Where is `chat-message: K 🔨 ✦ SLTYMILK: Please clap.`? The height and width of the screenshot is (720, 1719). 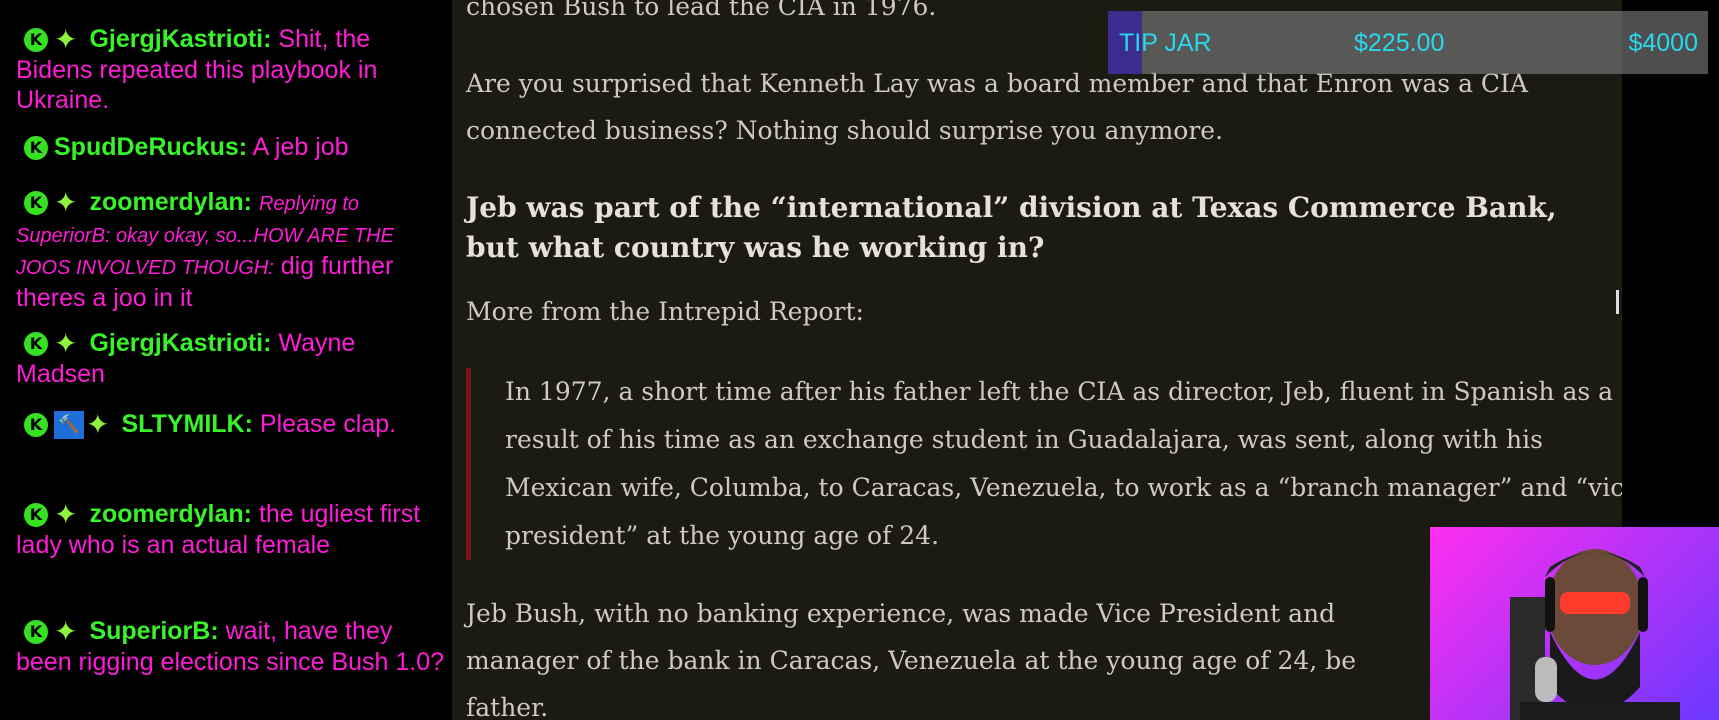
chat-message: K 🔨 ✦ SLTYMILK: Please clap. is located at coordinates (231, 424).